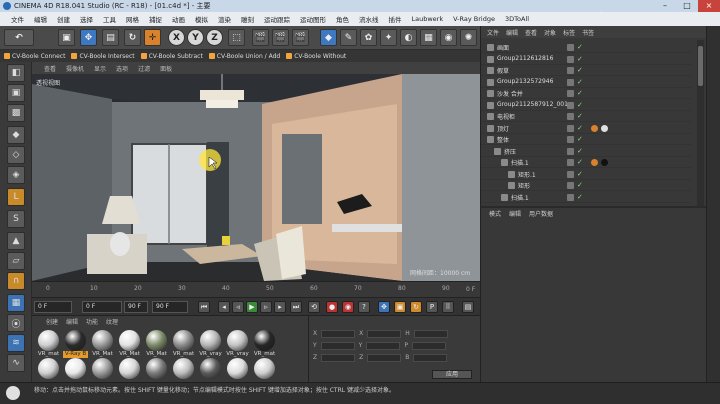 The height and width of the screenshot is (404, 720). I want to click on rotate-tool-icon: ↻, so click(132, 37).